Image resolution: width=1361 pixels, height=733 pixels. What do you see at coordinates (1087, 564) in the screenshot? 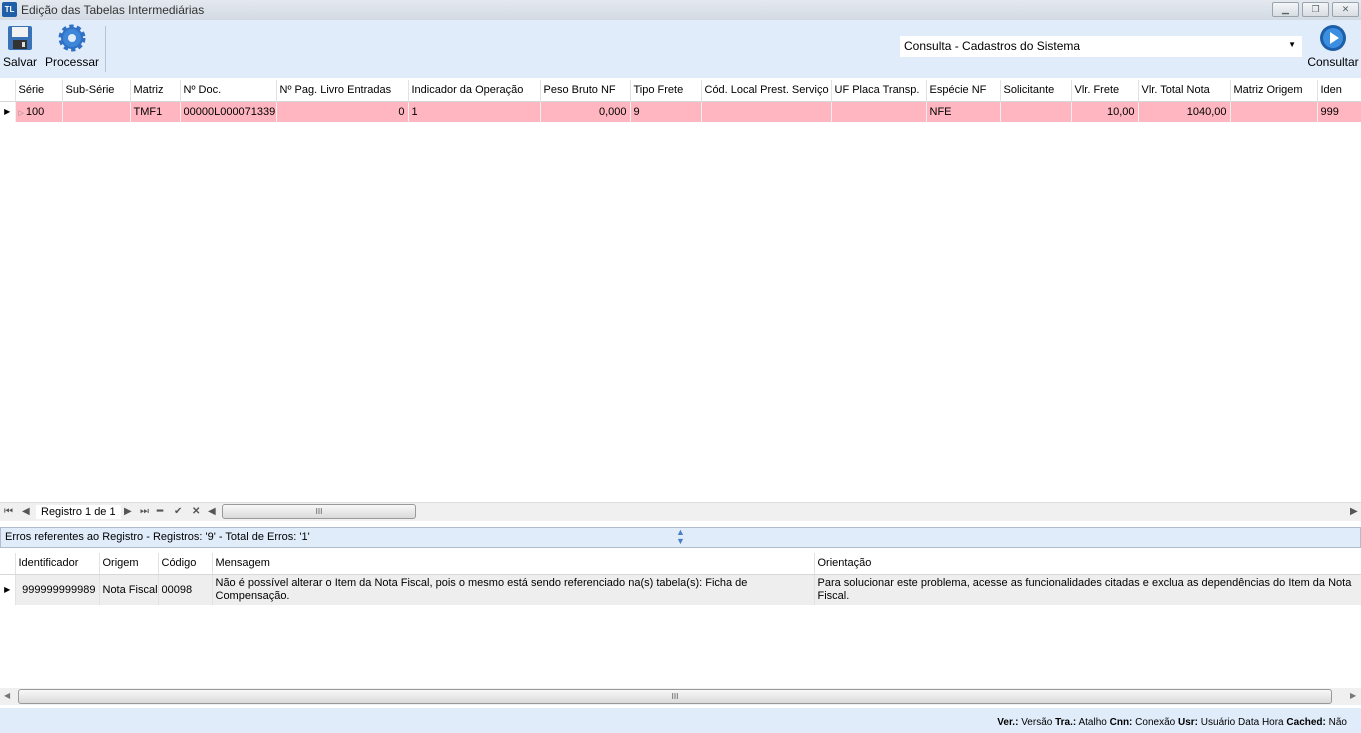
I see `column-header: Orientação` at bounding box center [1087, 564].